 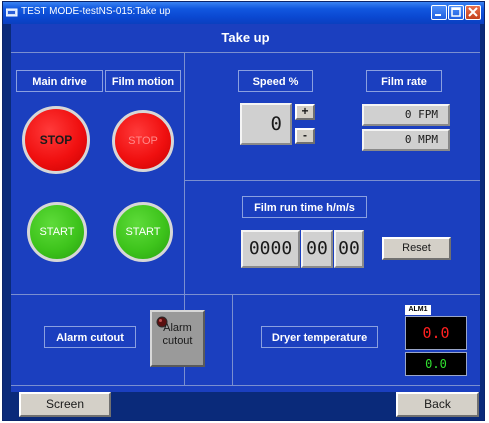 I want to click on maximize-button, so click(x=456, y=12).